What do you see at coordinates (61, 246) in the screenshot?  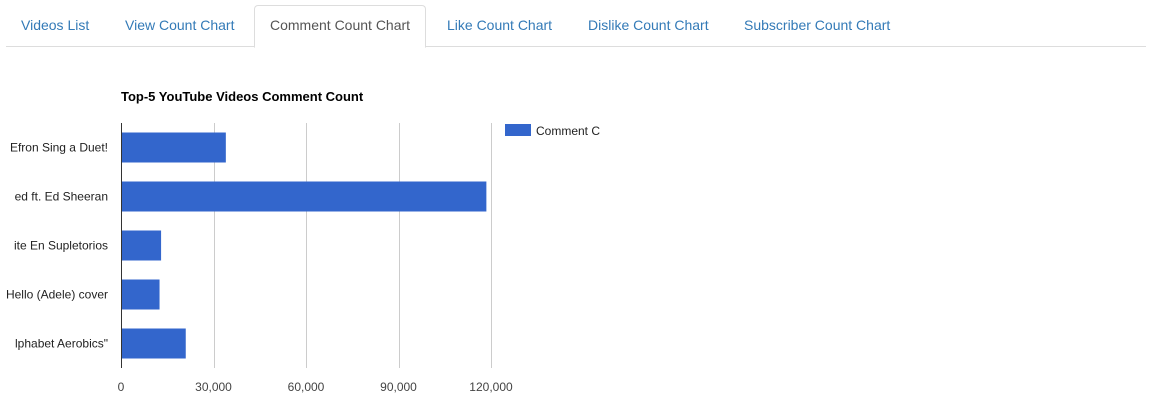 I see `category-label: ite En Supletorios` at bounding box center [61, 246].